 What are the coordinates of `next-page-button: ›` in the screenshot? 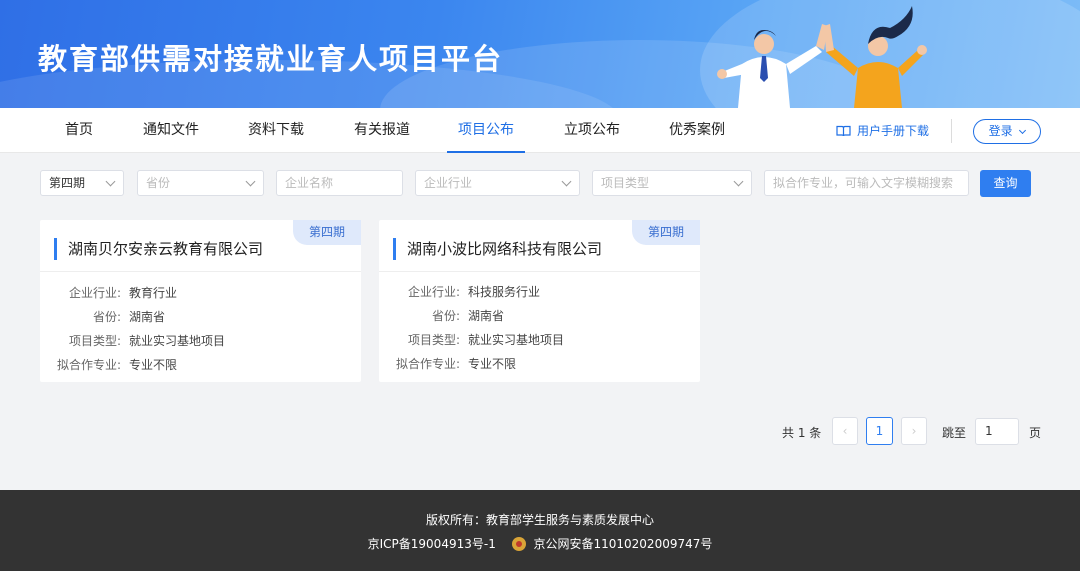 It's located at (914, 431).